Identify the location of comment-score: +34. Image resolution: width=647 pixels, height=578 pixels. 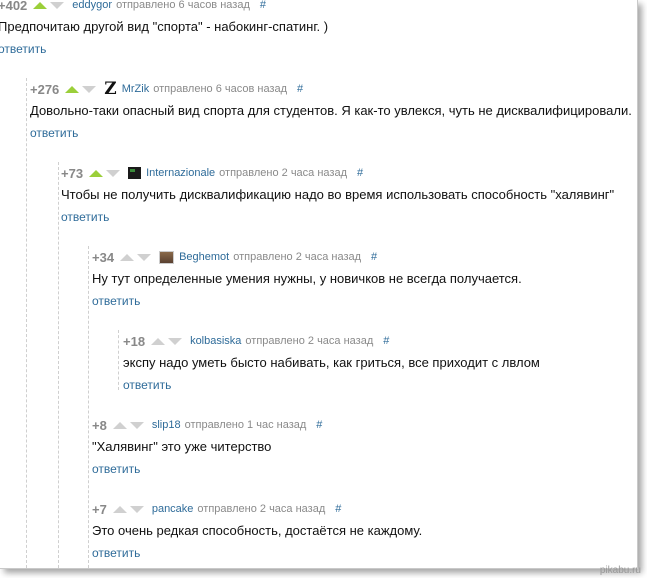
(103, 257).